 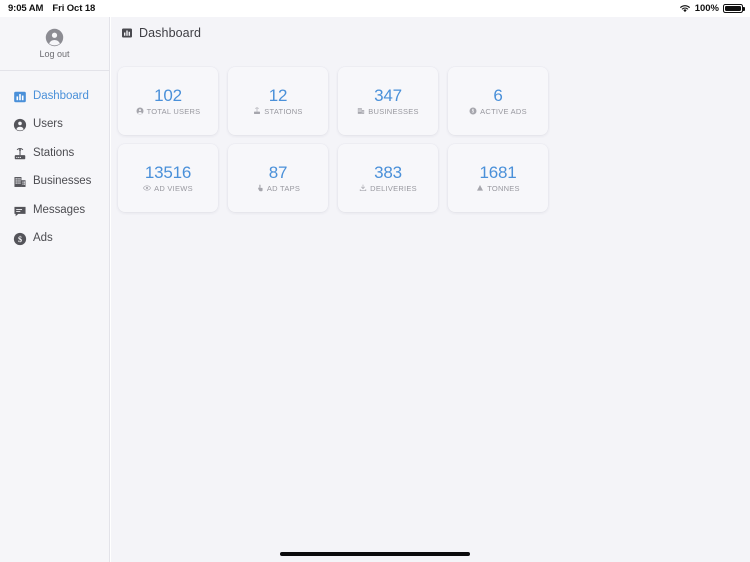 I want to click on status-bar: 9:05 AM Fri Oct 18 100%, so click(x=375, y=8).